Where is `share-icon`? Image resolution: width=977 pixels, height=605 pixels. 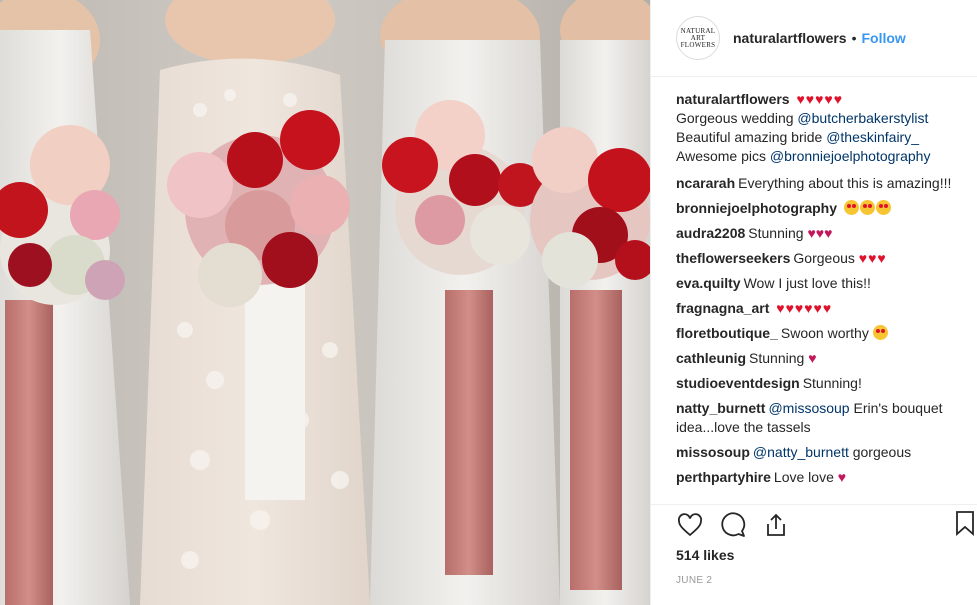 share-icon is located at coordinates (776, 524).